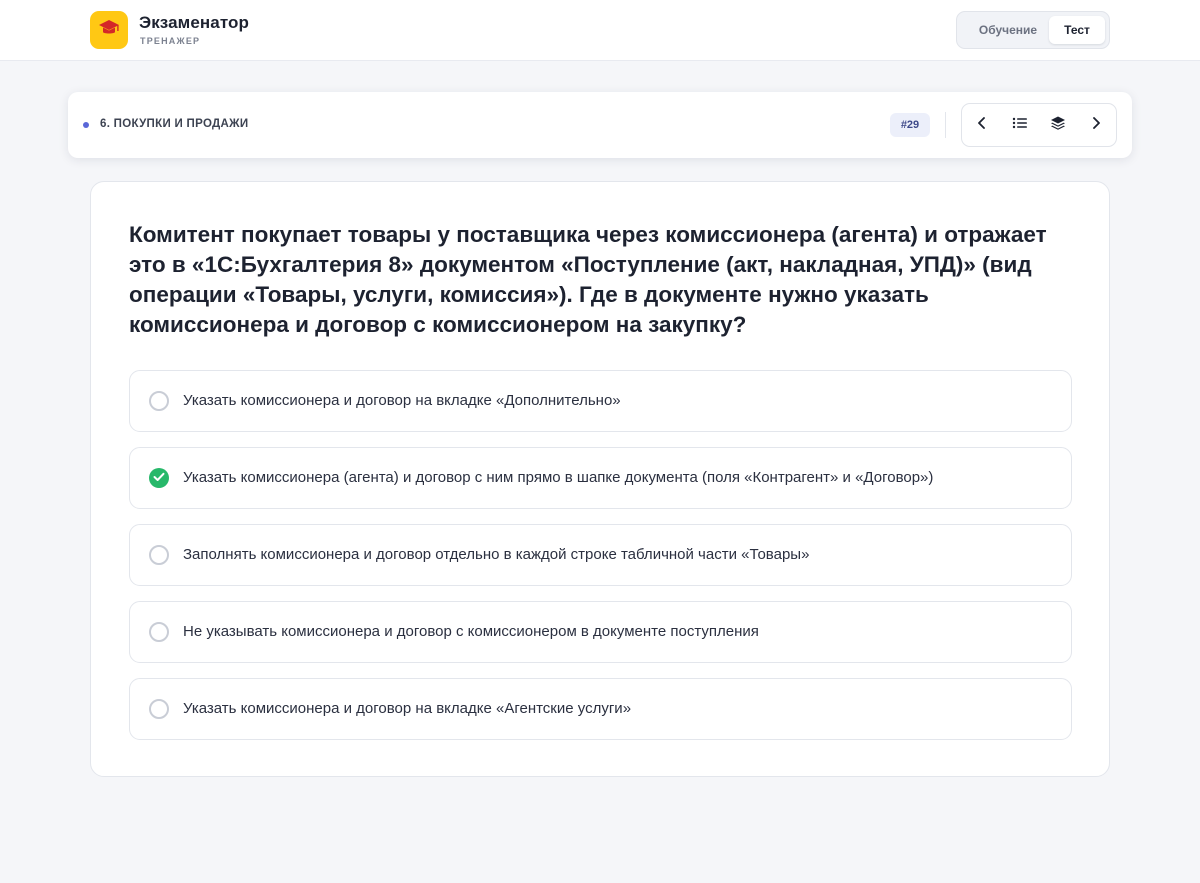 The height and width of the screenshot is (883, 1200). I want to click on list-icon, so click(1020, 125).